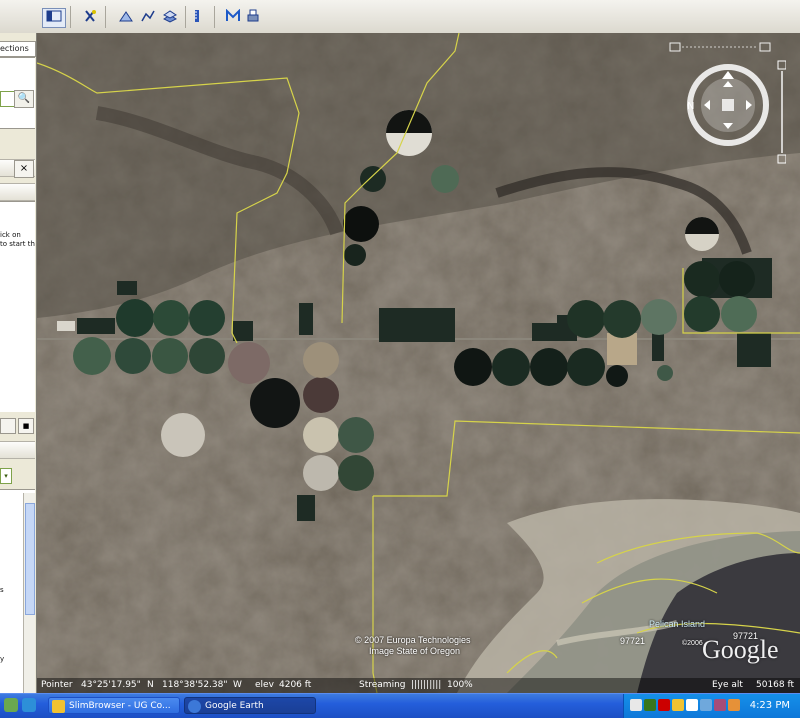 The height and width of the screenshot is (718, 800). What do you see at coordinates (126, 17) in the screenshot?
I see `polygon-tool-icon` at bounding box center [126, 17].